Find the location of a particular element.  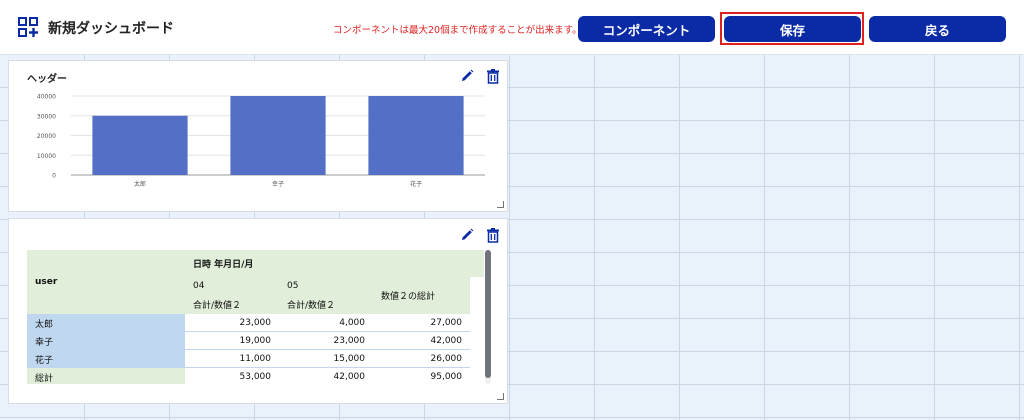

table-cell: 19,000 is located at coordinates (232, 341).